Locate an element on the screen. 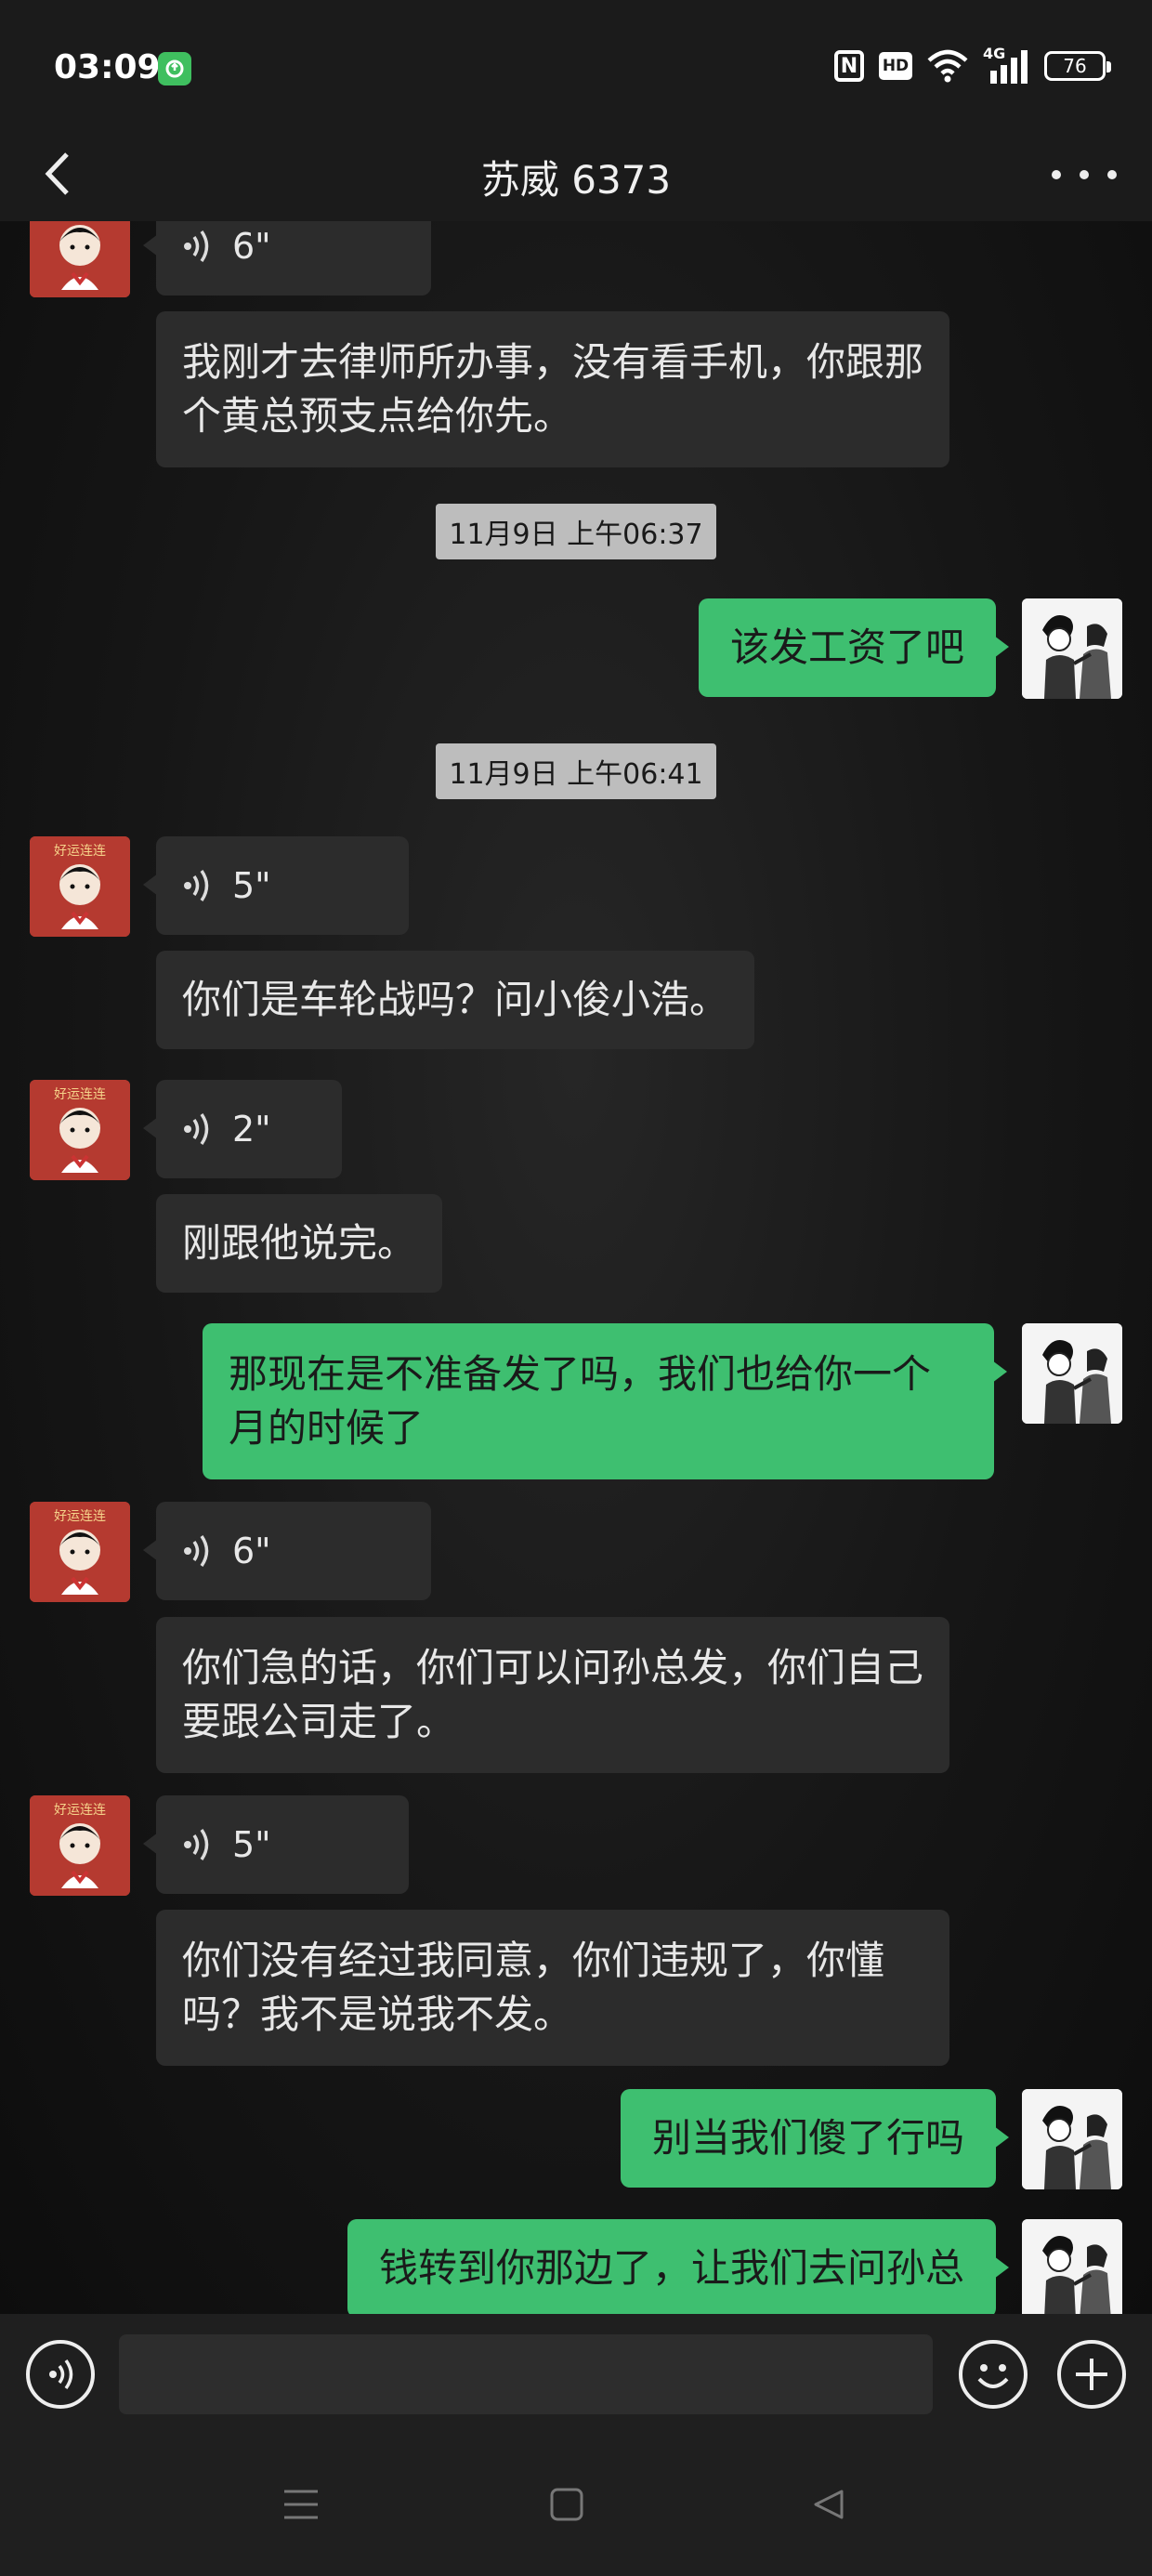 The width and height of the screenshot is (1152, 2576). battery-indicator: 76 is located at coordinates (1077, 66).